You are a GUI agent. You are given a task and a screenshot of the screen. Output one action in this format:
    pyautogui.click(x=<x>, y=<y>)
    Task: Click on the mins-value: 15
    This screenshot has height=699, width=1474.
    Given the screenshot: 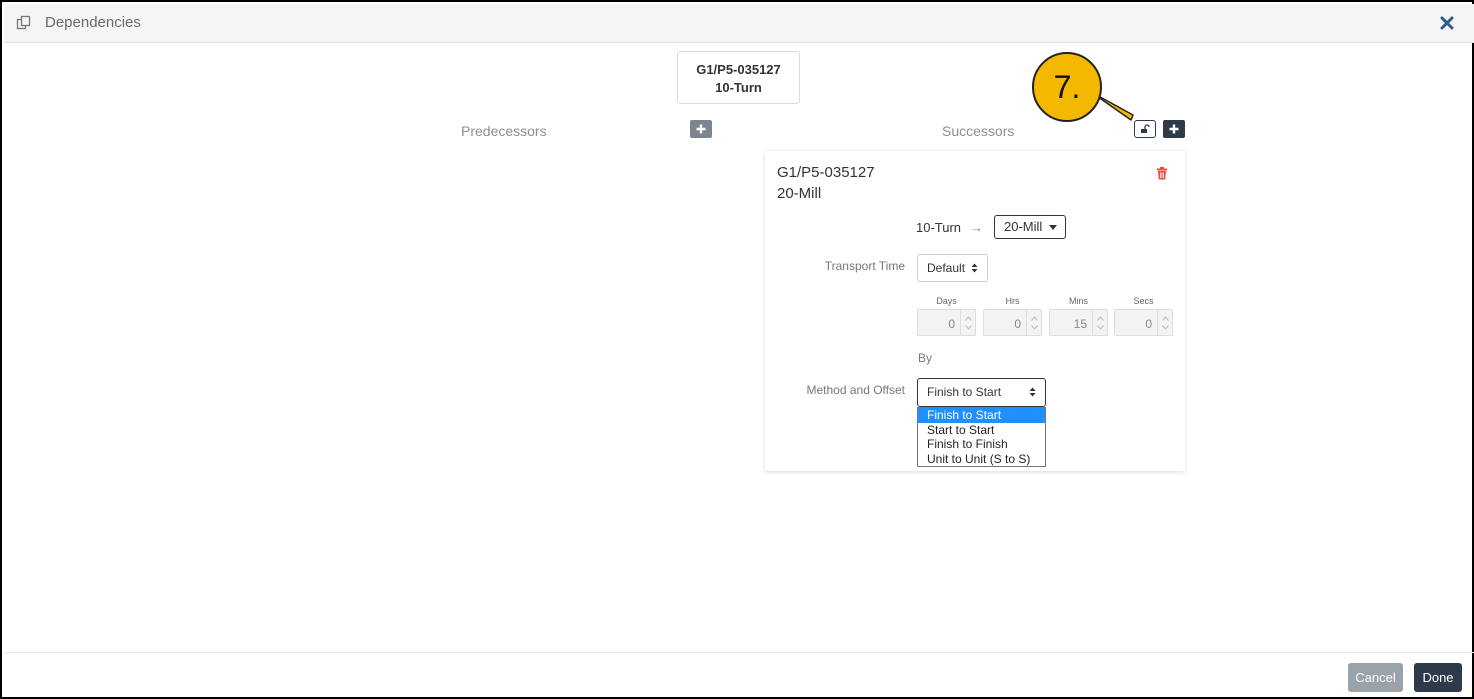 What is the action you would take?
    pyautogui.click(x=1080, y=324)
    